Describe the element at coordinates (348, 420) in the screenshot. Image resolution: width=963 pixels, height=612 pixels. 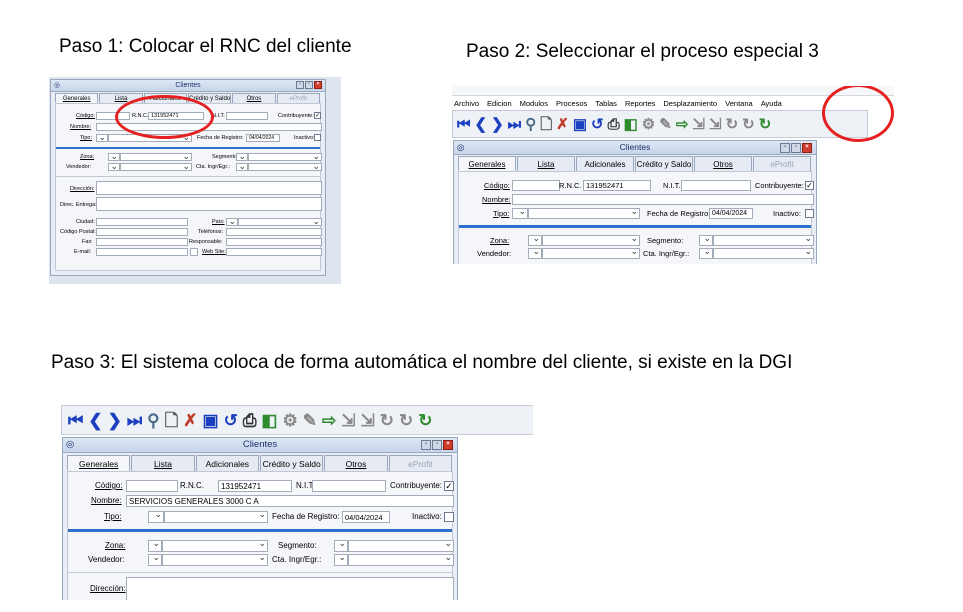
I see `import-icon: ⇲` at that location.